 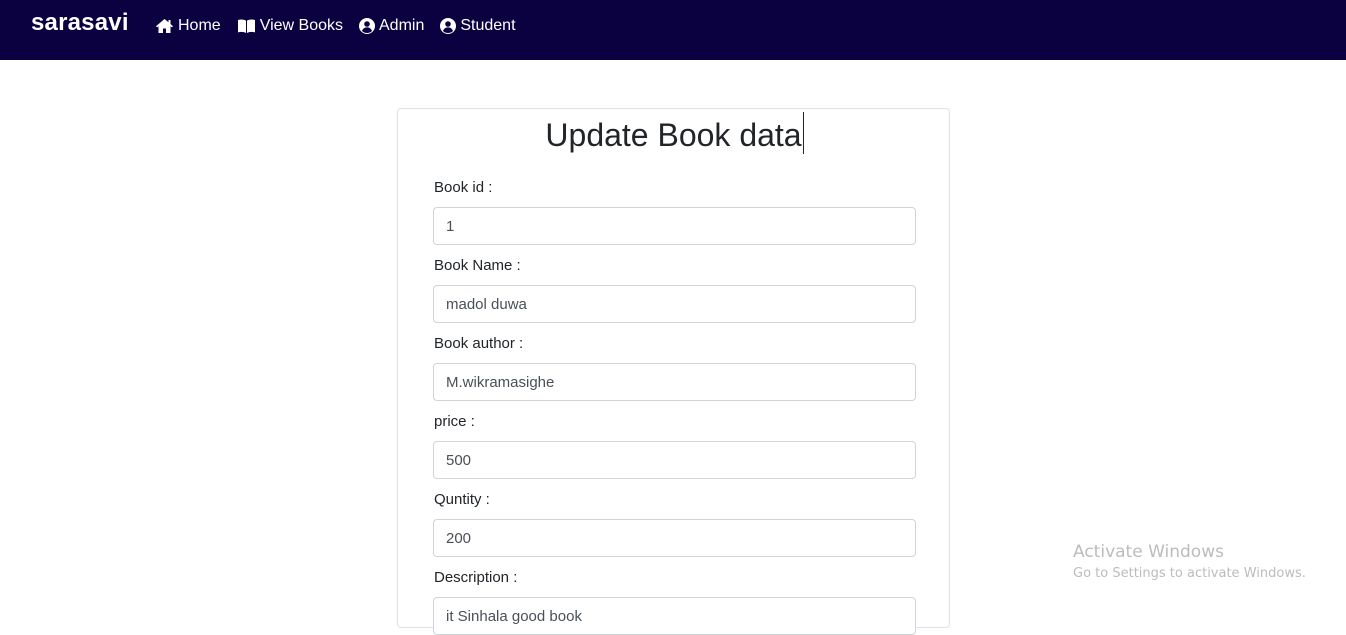 What do you see at coordinates (462, 499) in the screenshot?
I see `quantity-label: Quntity :` at bounding box center [462, 499].